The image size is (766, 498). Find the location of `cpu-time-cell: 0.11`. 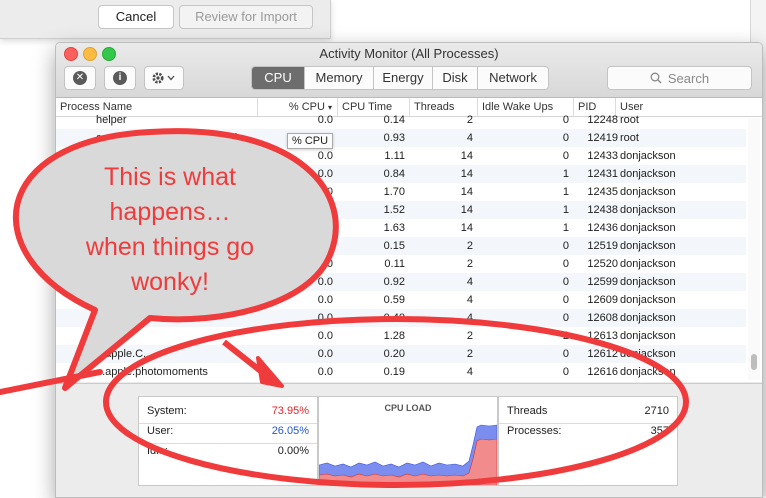

cpu-time-cell: 0.11 is located at coordinates (394, 264).